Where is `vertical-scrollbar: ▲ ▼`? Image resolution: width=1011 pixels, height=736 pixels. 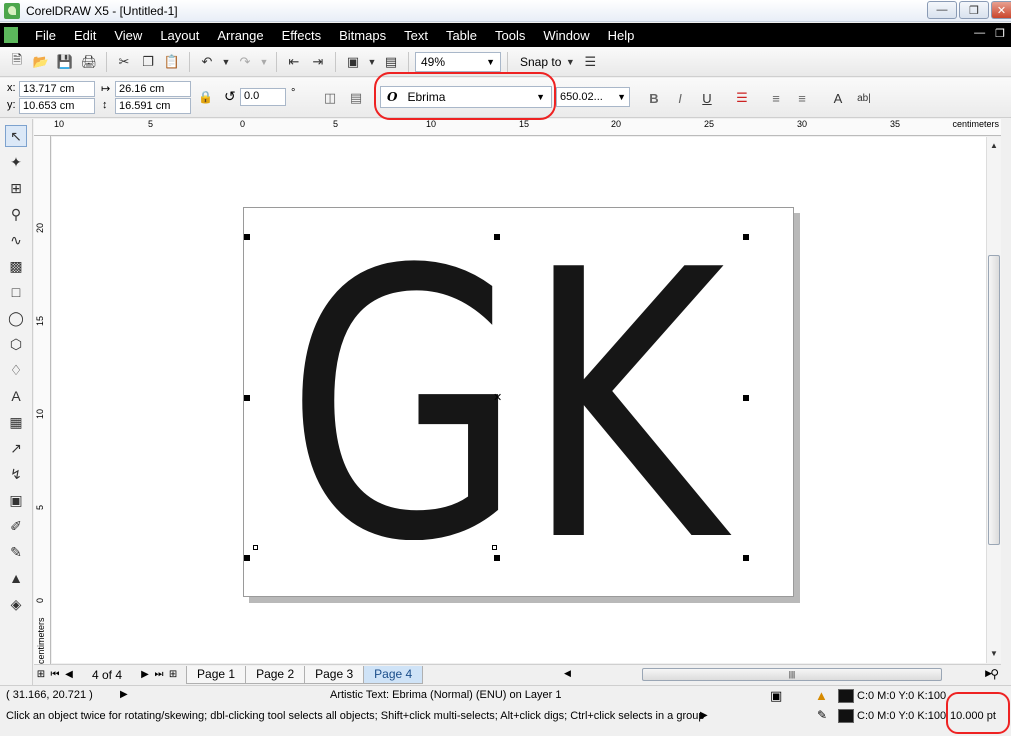
vertical-scrollbar: ▲ ▼ is located at coordinates (993, 400).